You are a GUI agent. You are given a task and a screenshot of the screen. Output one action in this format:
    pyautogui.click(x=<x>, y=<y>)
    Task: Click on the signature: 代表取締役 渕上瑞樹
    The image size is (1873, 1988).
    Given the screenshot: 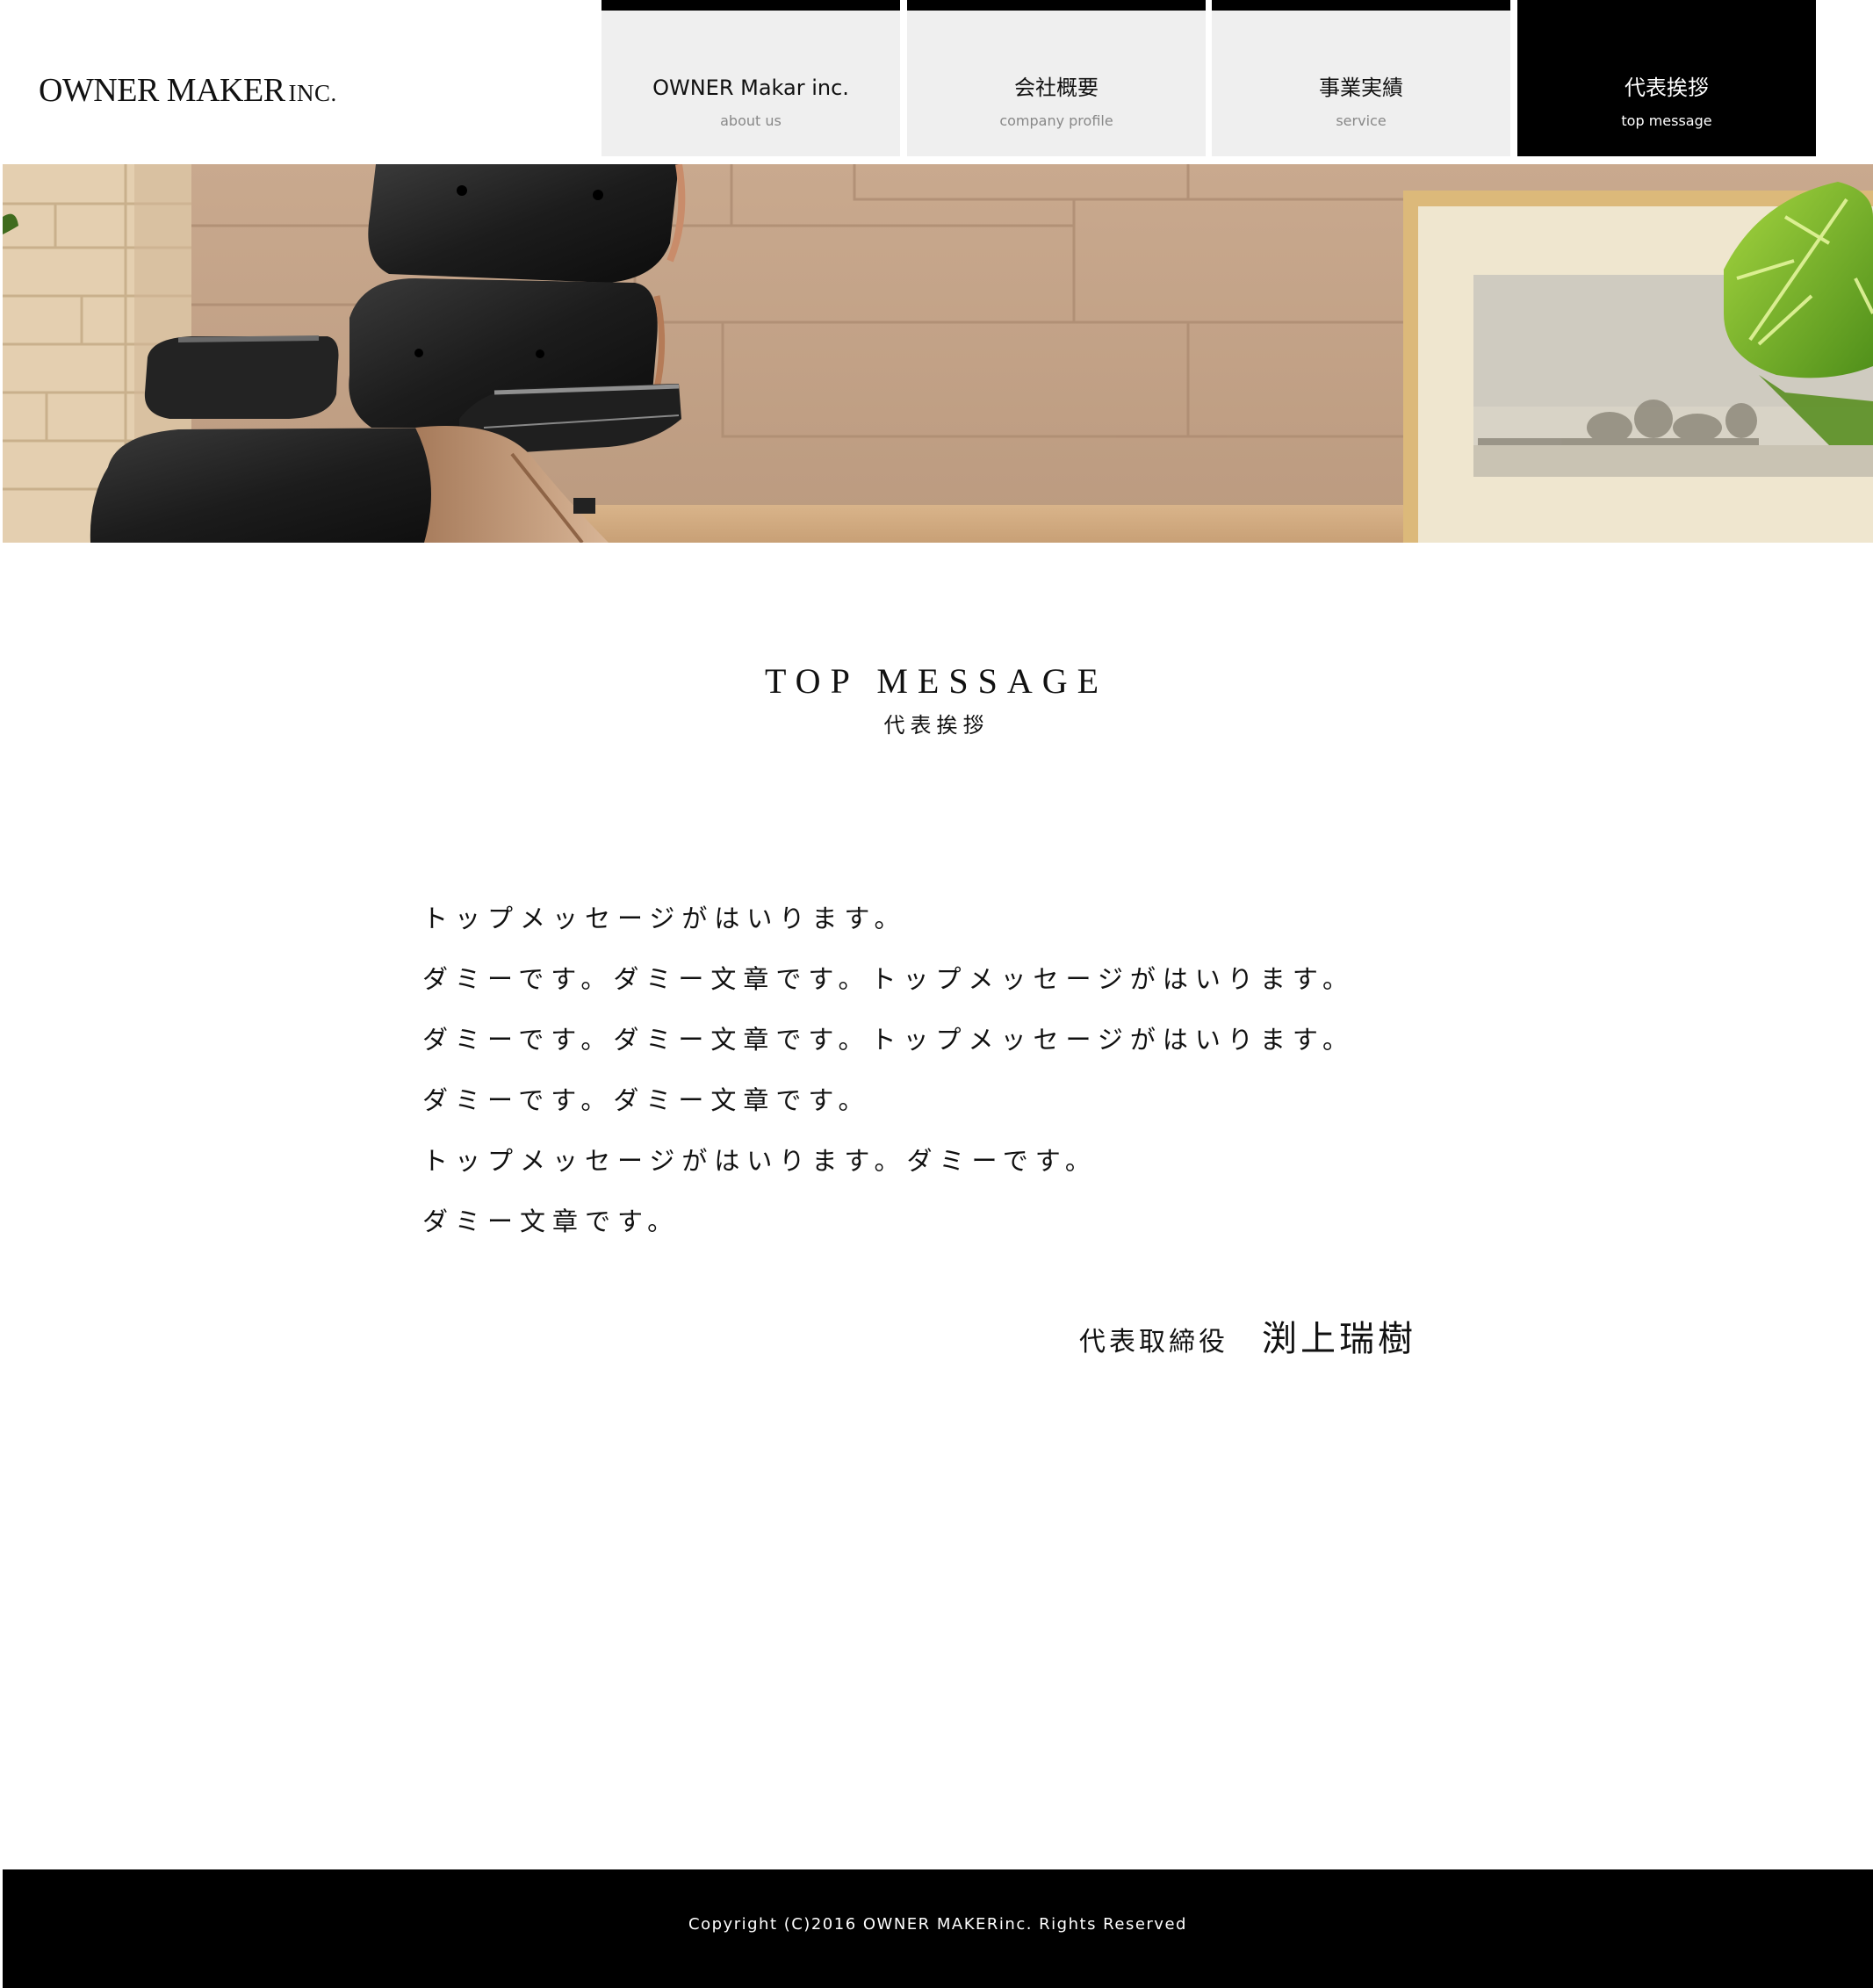 What is the action you would take?
    pyautogui.click(x=1247, y=1335)
    